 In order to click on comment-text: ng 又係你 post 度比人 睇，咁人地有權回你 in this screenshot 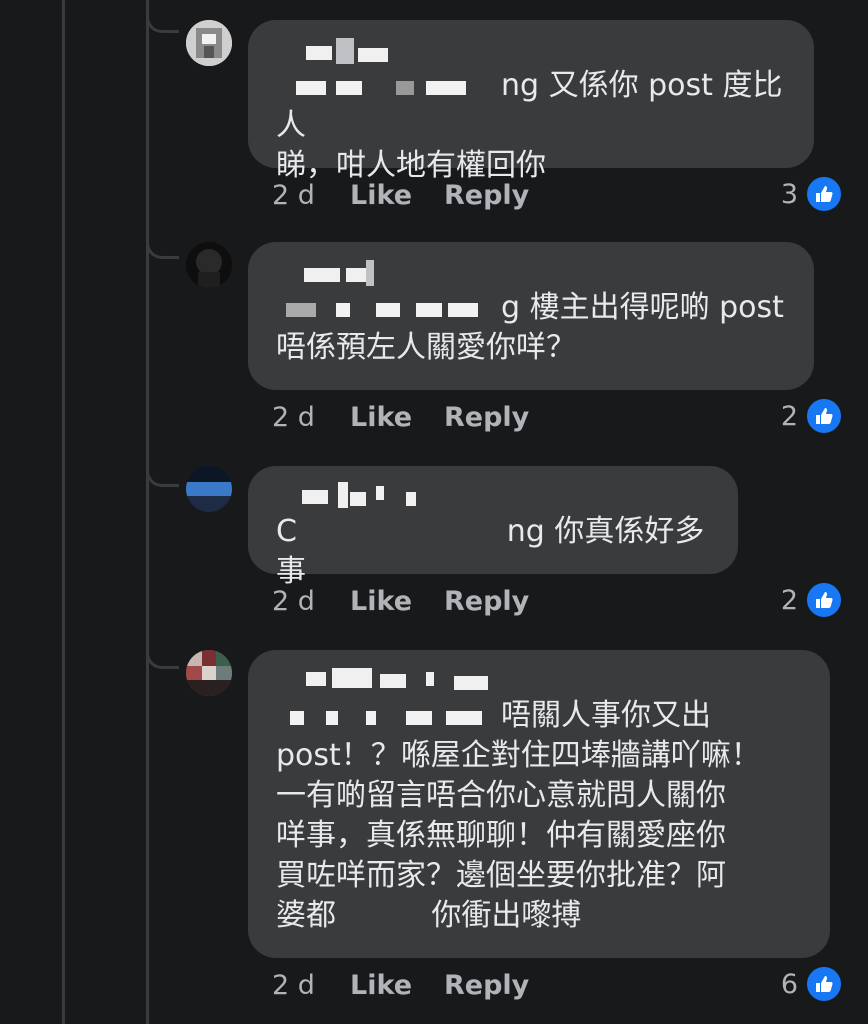, I will do `click(529, 125)`.